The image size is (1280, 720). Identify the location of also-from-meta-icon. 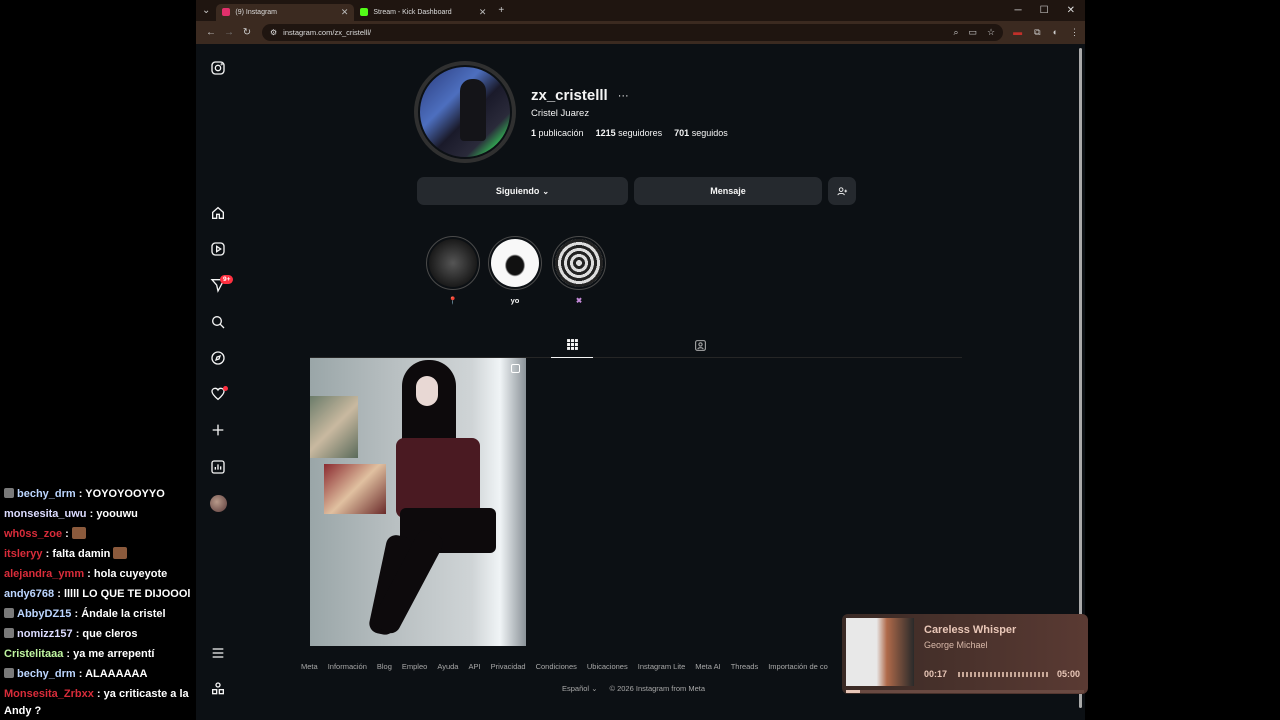
(218, 689).